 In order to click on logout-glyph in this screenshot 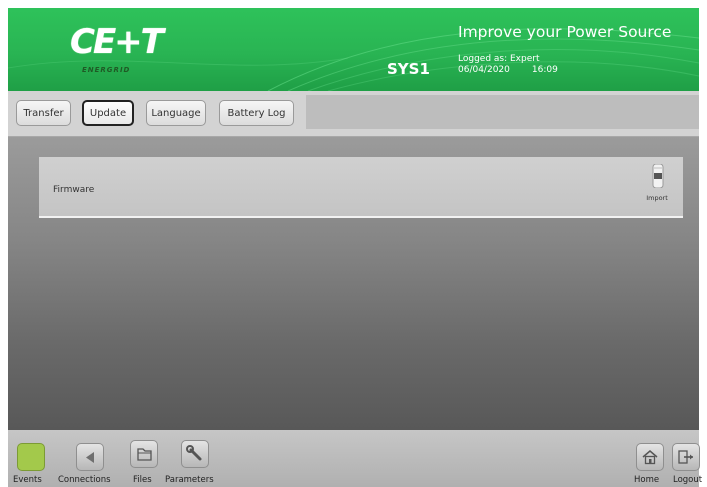, I will do `click(685, 457)`.